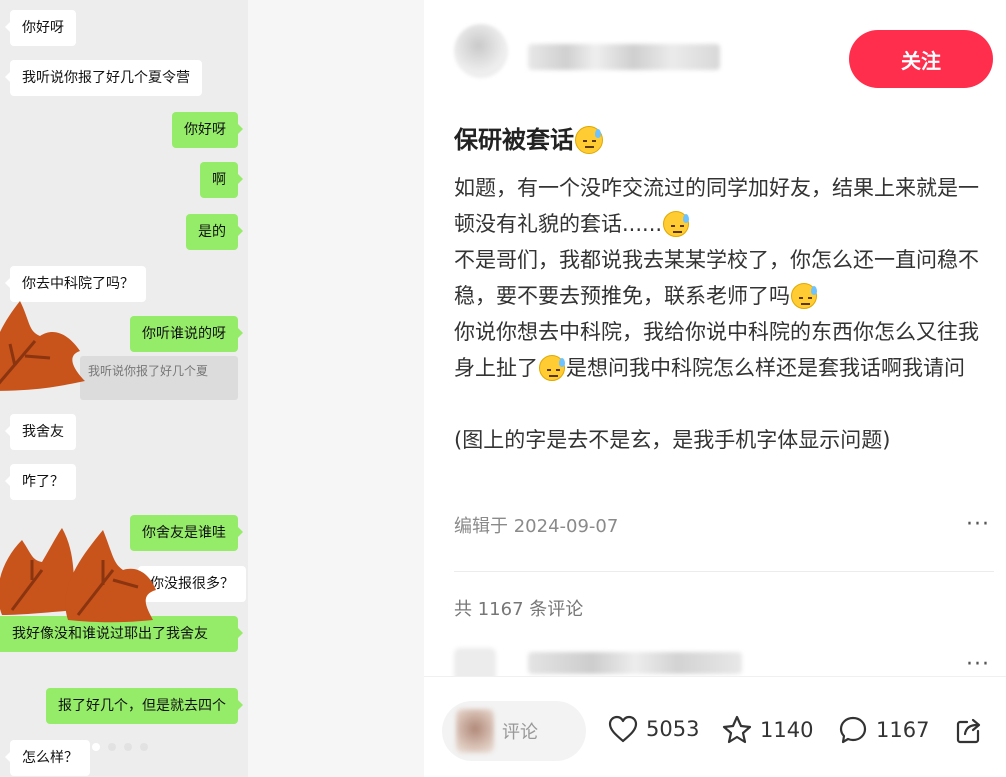 The image size is (1006, 777). I want to click on comment-total: 1167, so click(903, 730).